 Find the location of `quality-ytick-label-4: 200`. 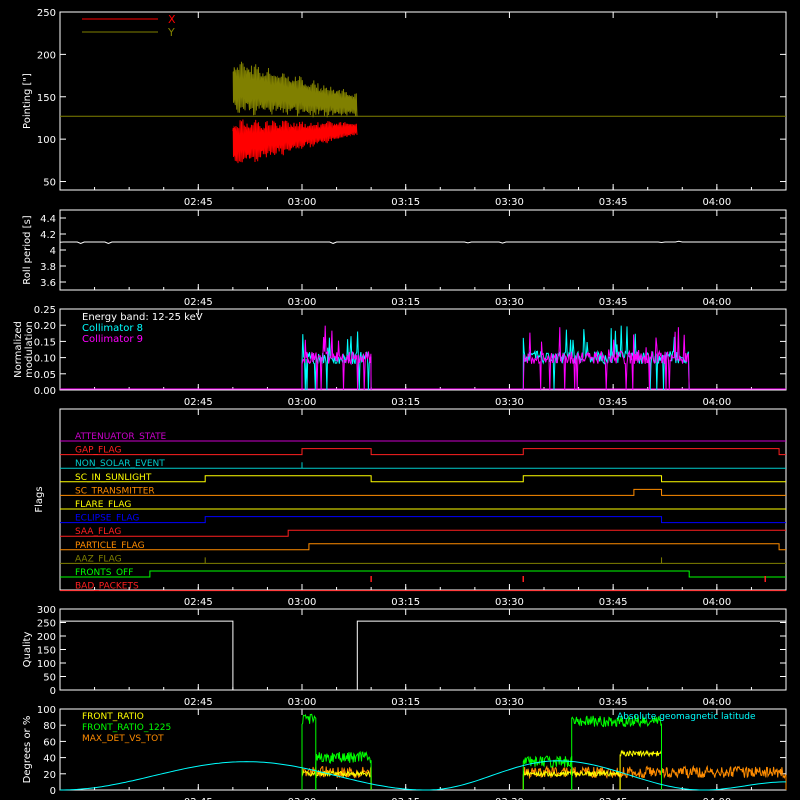

quality-ytick-label-4: 200 is located at coordinates (46, 637).